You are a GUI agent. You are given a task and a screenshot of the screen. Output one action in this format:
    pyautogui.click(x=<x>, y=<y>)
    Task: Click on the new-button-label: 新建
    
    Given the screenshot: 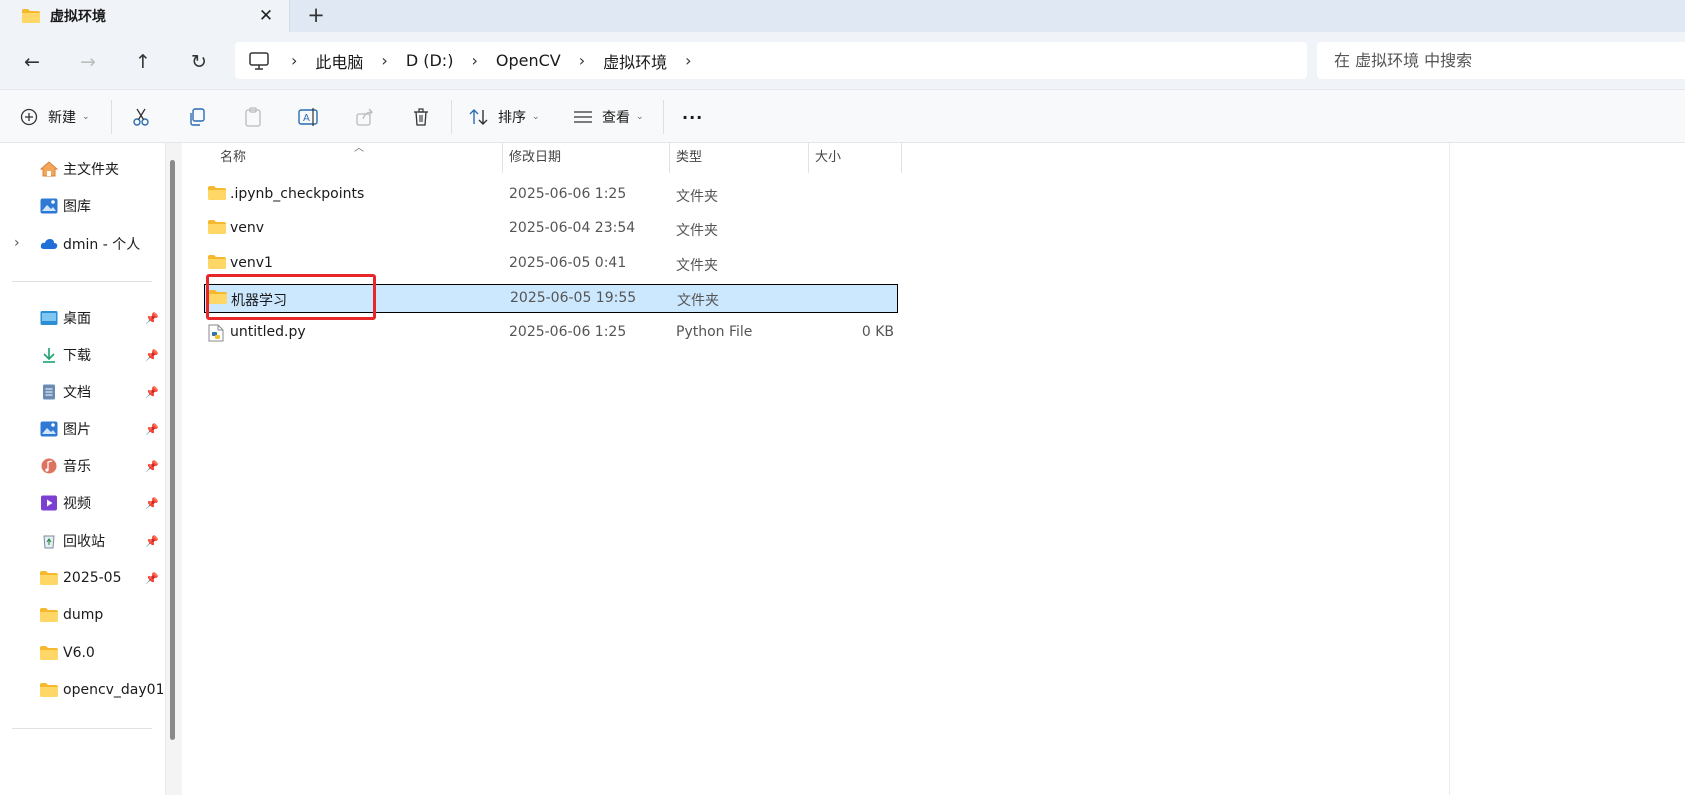 What is the action you would take?
    pyautogui.click(x=62, y=118)
    